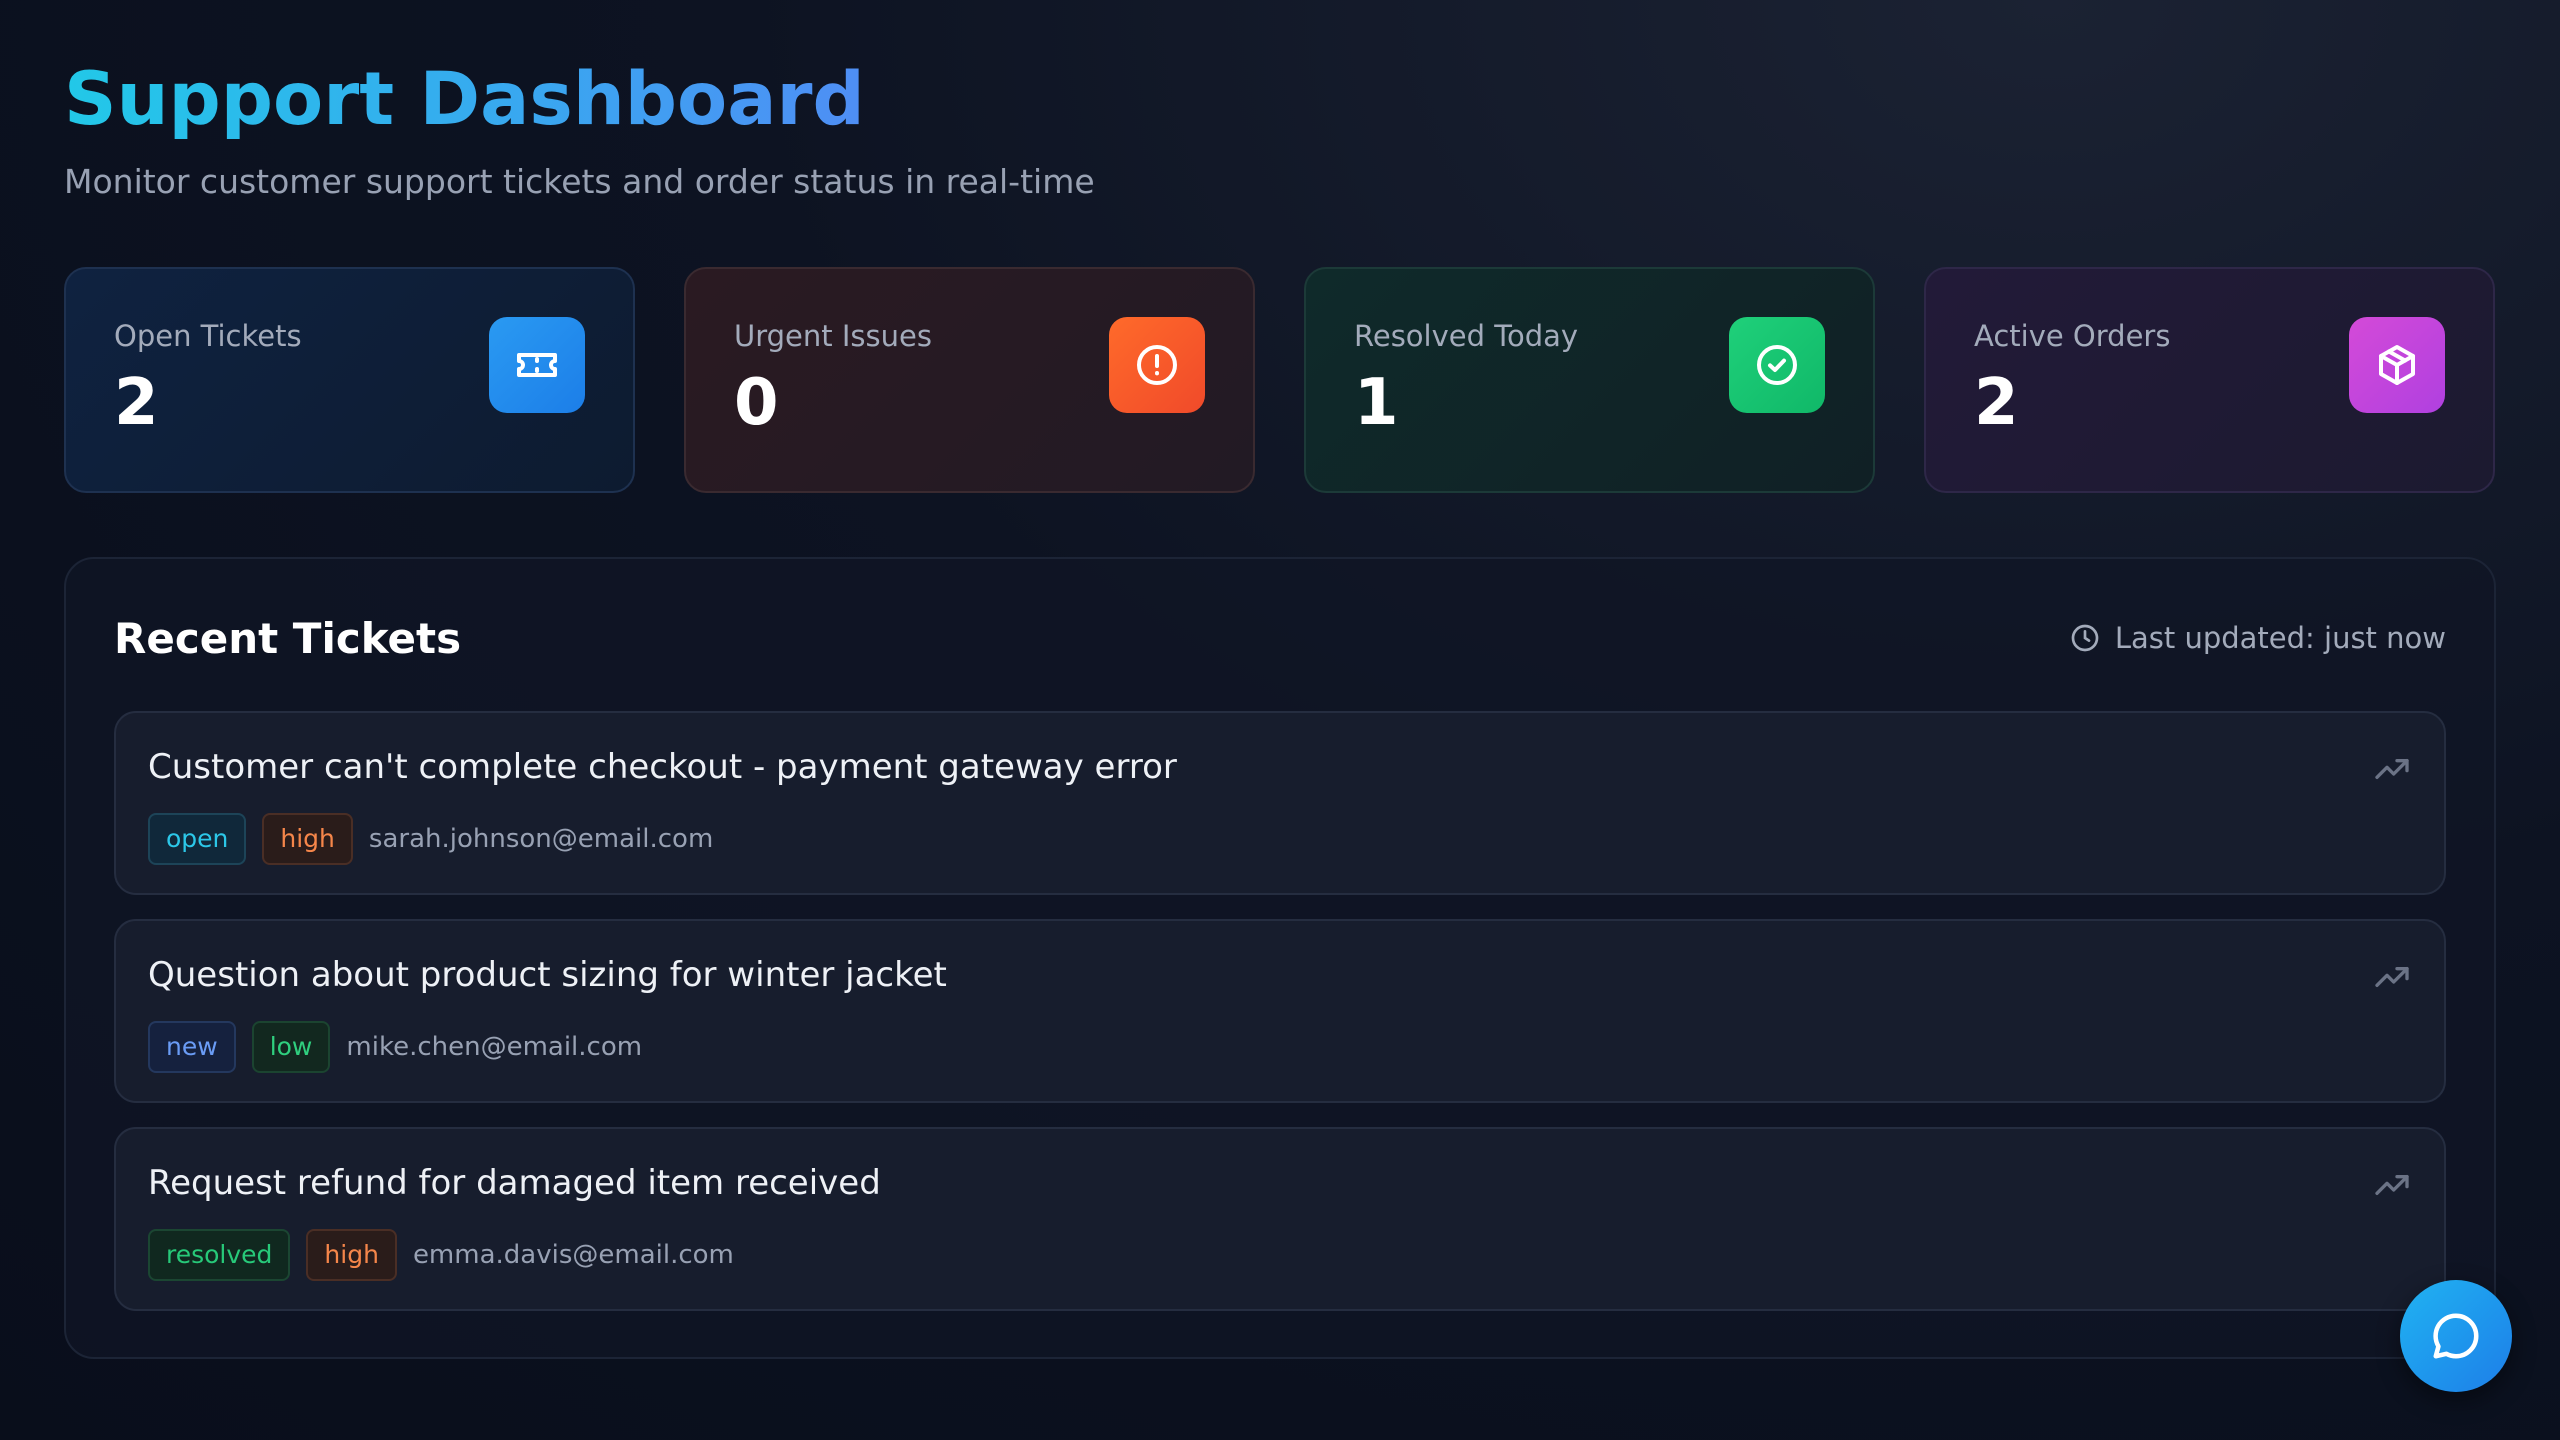  What do you see at coordinates (288, 638) in the screenshot?
I see `panel-title: Recent Tickets` at bounding box center [288, 638].